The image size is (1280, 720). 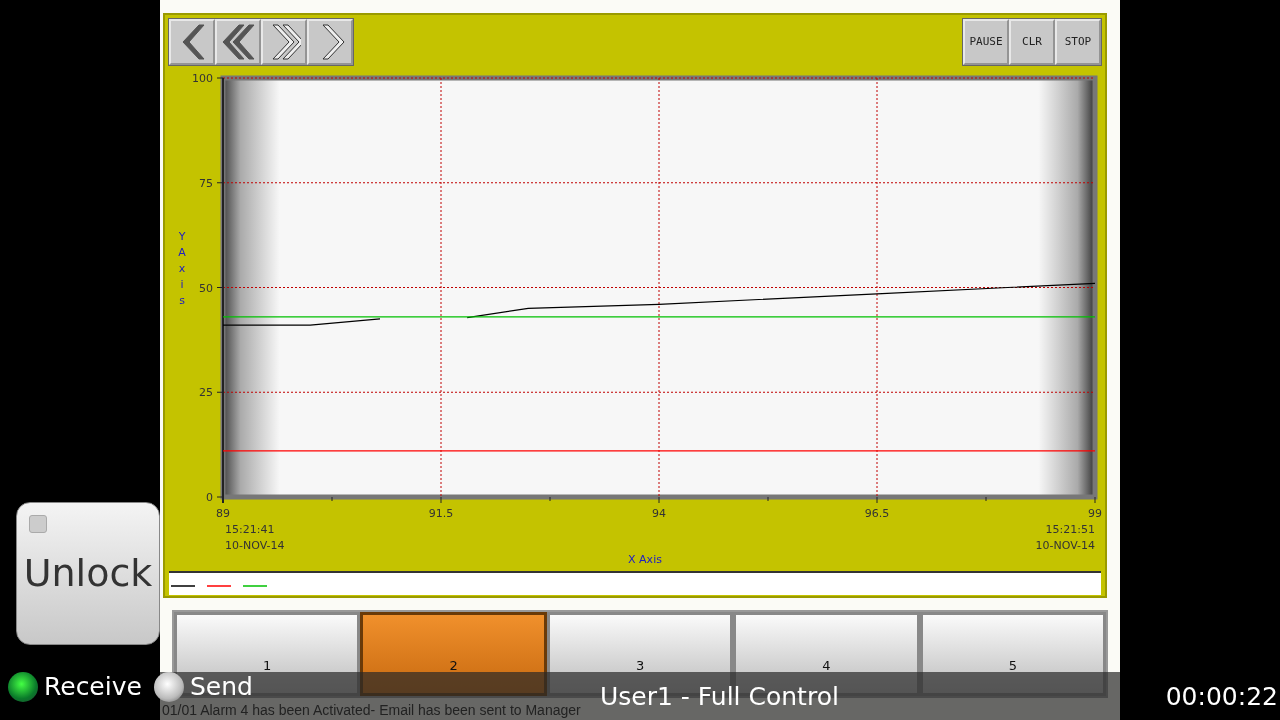 What do you see at coordinates (645, 559) in the screenshot?
I see `x-axis-title: X Axis` at bounding box center [645, 559].